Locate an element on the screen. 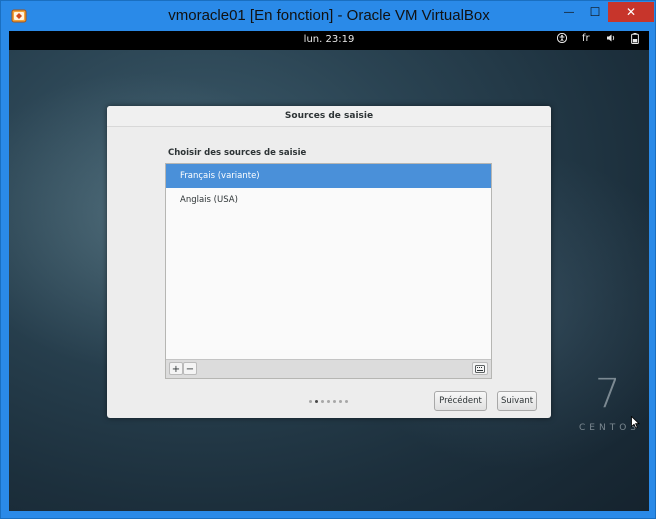  show-layout-button is located at coordinates (480, 368).